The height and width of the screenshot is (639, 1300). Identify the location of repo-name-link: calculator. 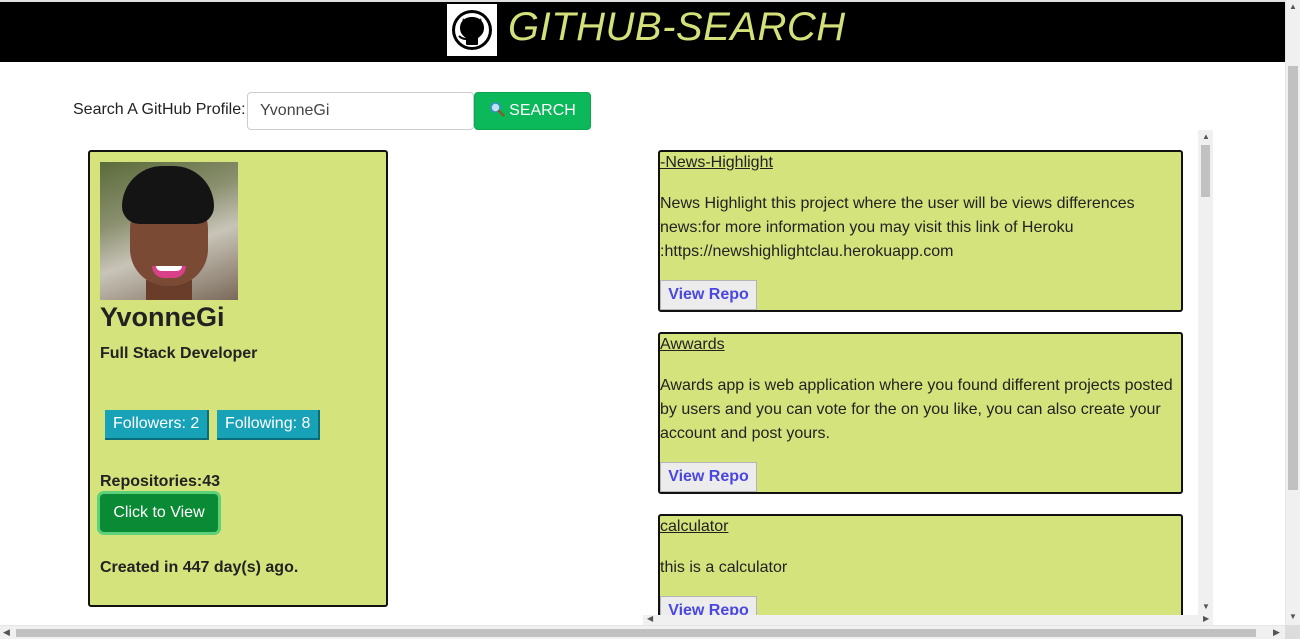
(694, 527).